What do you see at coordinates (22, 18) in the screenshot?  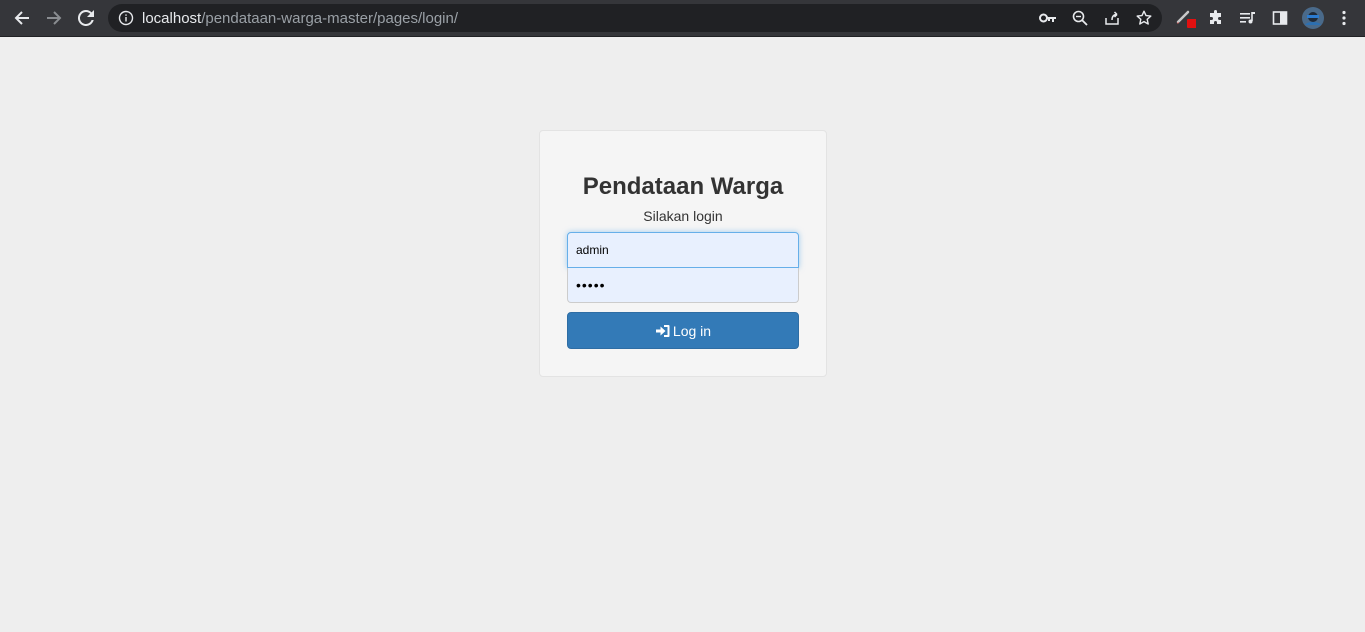 I see `back-icon` at bounding box center [22, 18].